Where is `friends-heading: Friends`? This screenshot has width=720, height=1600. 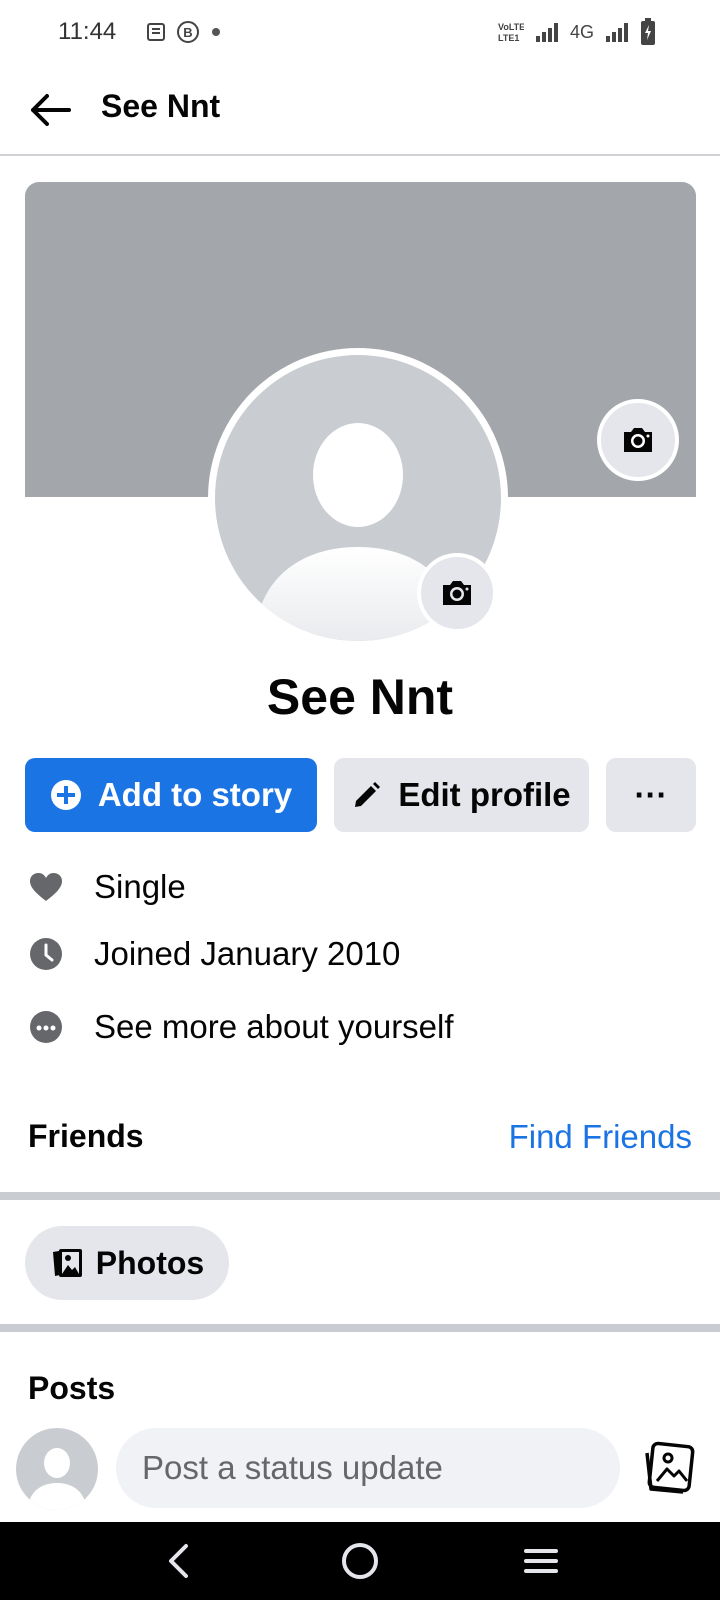 friends-heading: Friends is located at coordinates (86, 1136).